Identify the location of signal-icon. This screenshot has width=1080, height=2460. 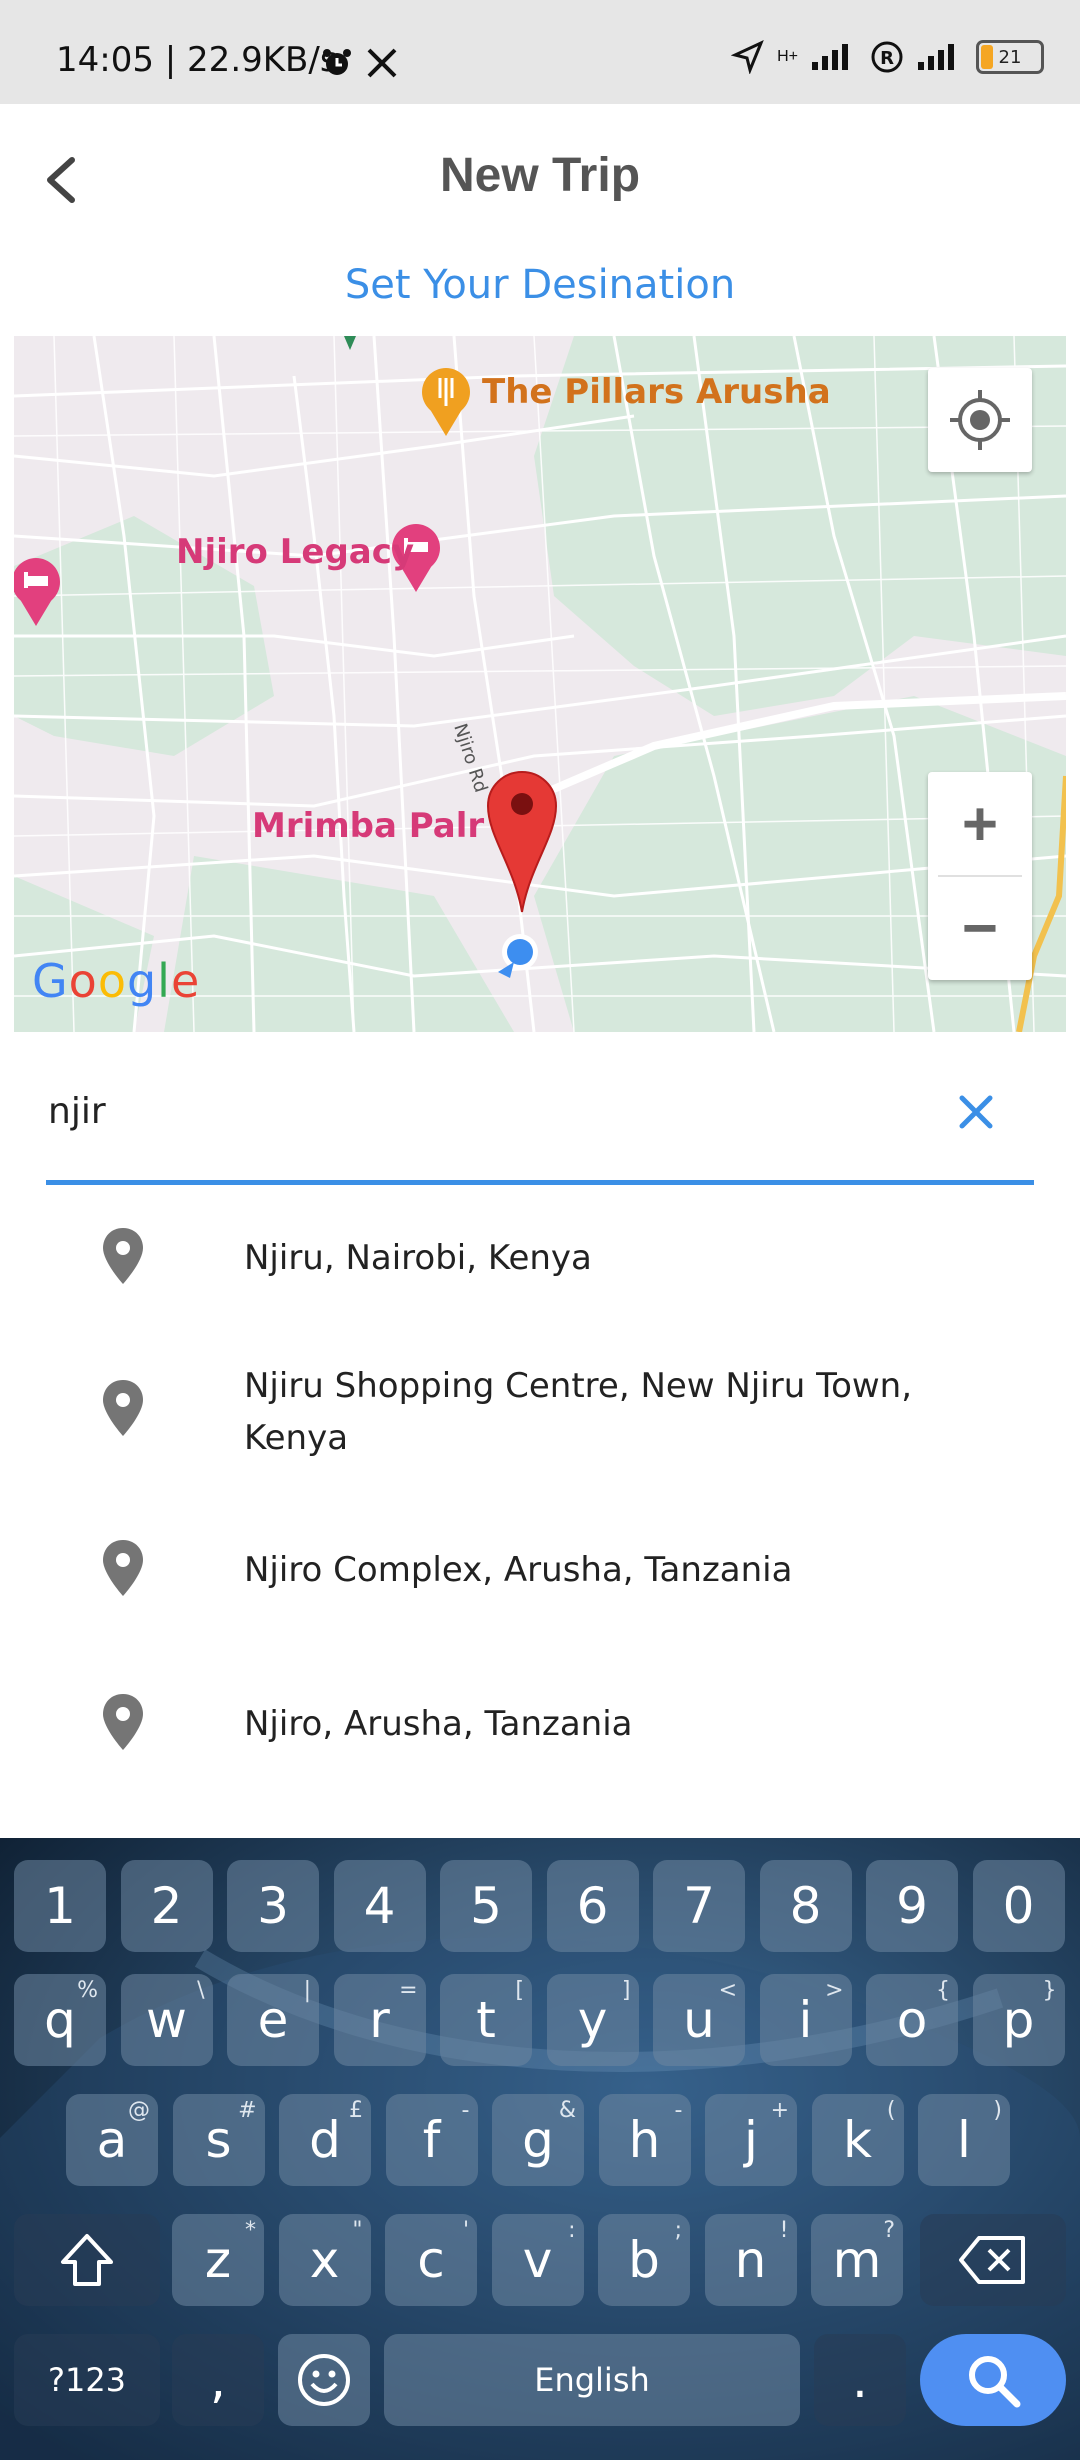
(830, 57).